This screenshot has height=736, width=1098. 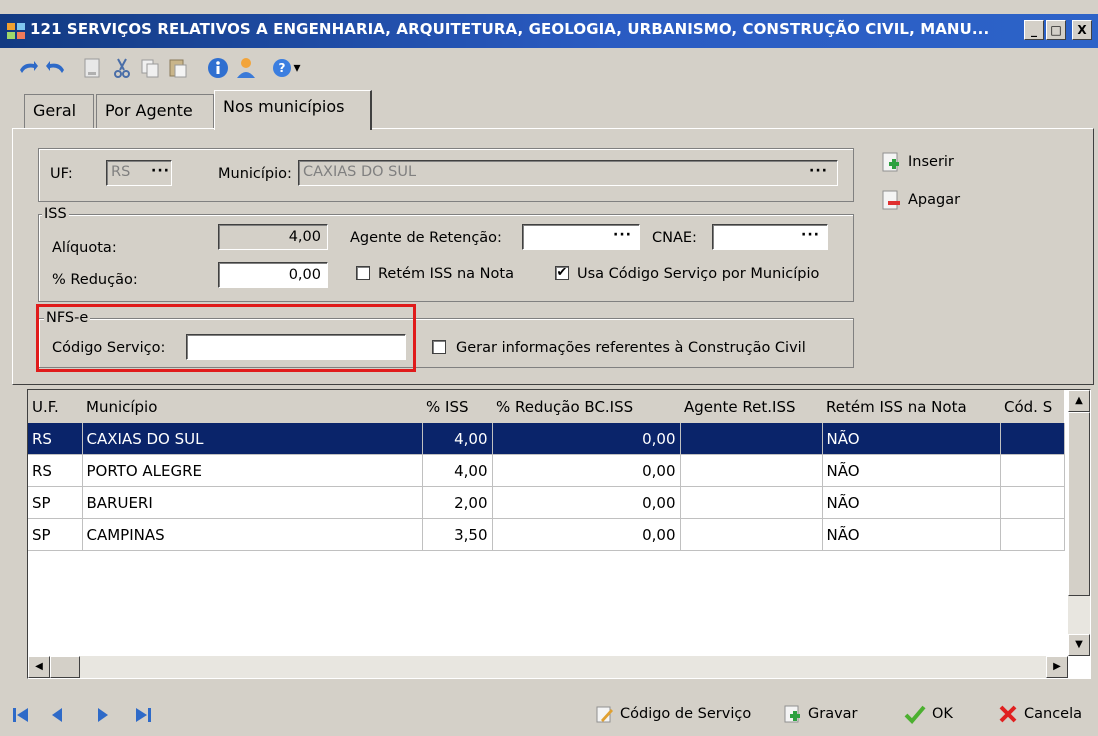 What do you see at coordinates (1057, 667) in the screenshot?
I see `scroll-right-arrow-icon: ▶` at bounding box center [1057, 667].